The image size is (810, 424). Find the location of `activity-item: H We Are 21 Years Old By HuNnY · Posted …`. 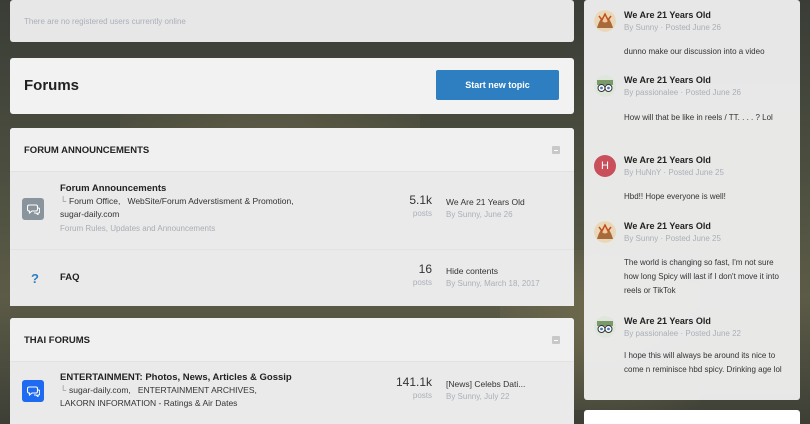

activity-item: H We Are 21 Years Old By HuNnY · Posted … is located at coordinates (692, 180).